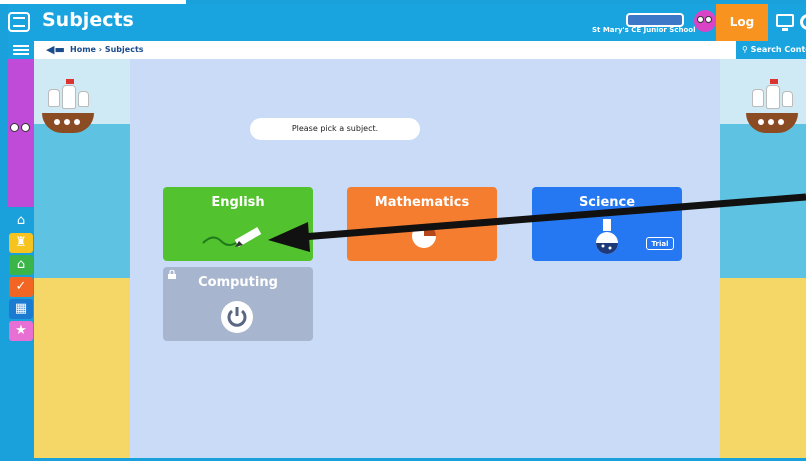 The height and width of the screenshot is (461, 806). I want to click on back-arrow-icon: ◀▬, so click(55, 50).